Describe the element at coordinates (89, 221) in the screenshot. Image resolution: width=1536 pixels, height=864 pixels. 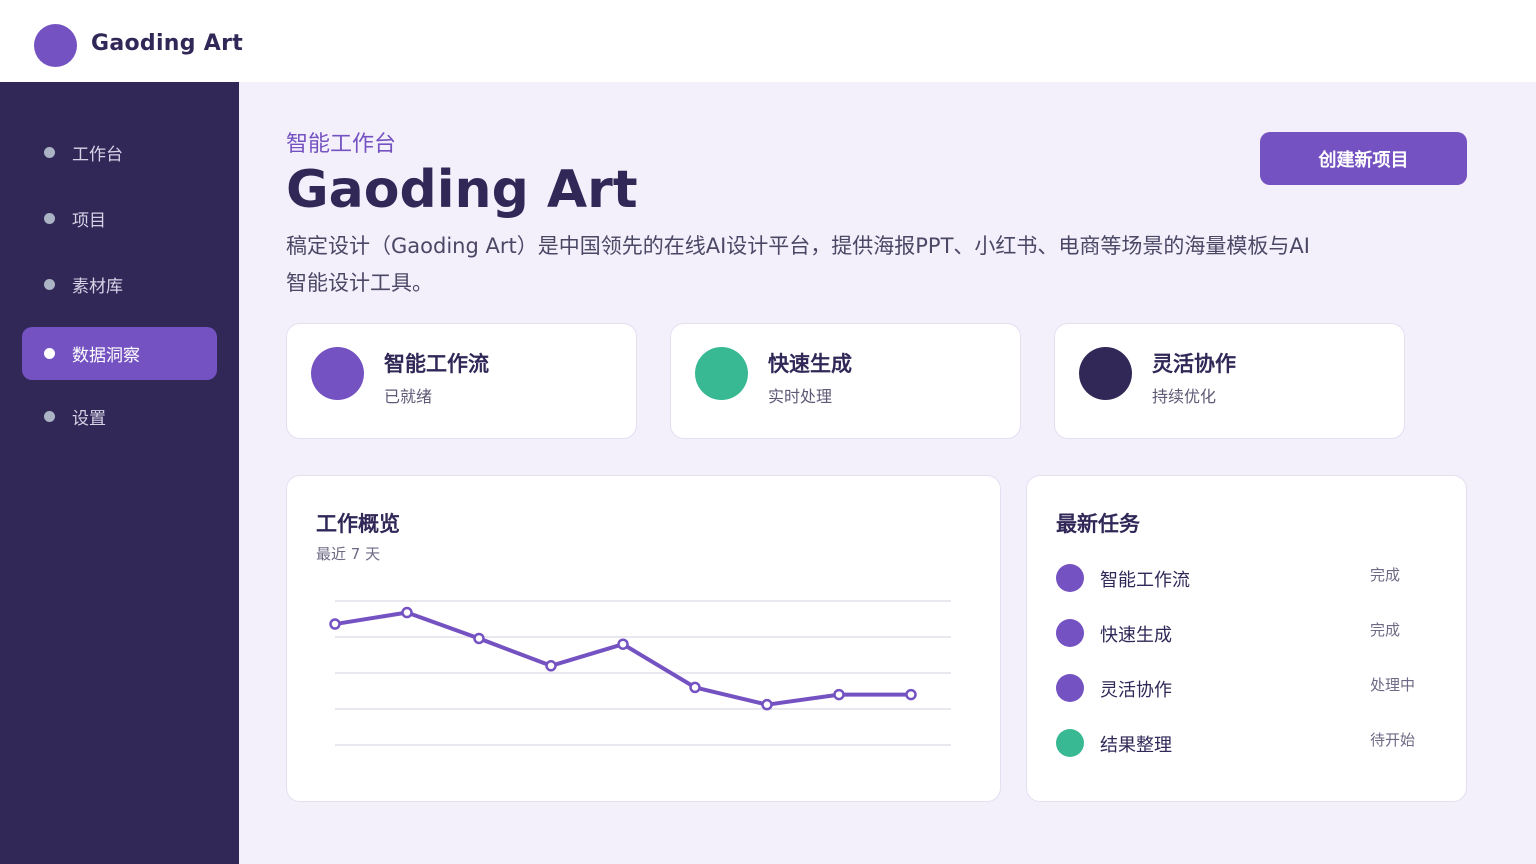
I see `sidebar-item-label: 项目` at that location.